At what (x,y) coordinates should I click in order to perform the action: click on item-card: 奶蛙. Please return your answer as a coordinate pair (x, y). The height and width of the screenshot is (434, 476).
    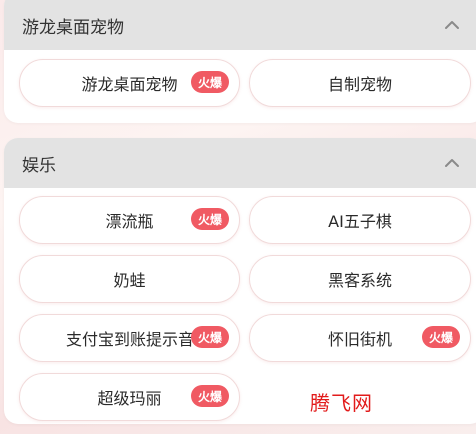
    Looking at the image, I should click on (129, 279).